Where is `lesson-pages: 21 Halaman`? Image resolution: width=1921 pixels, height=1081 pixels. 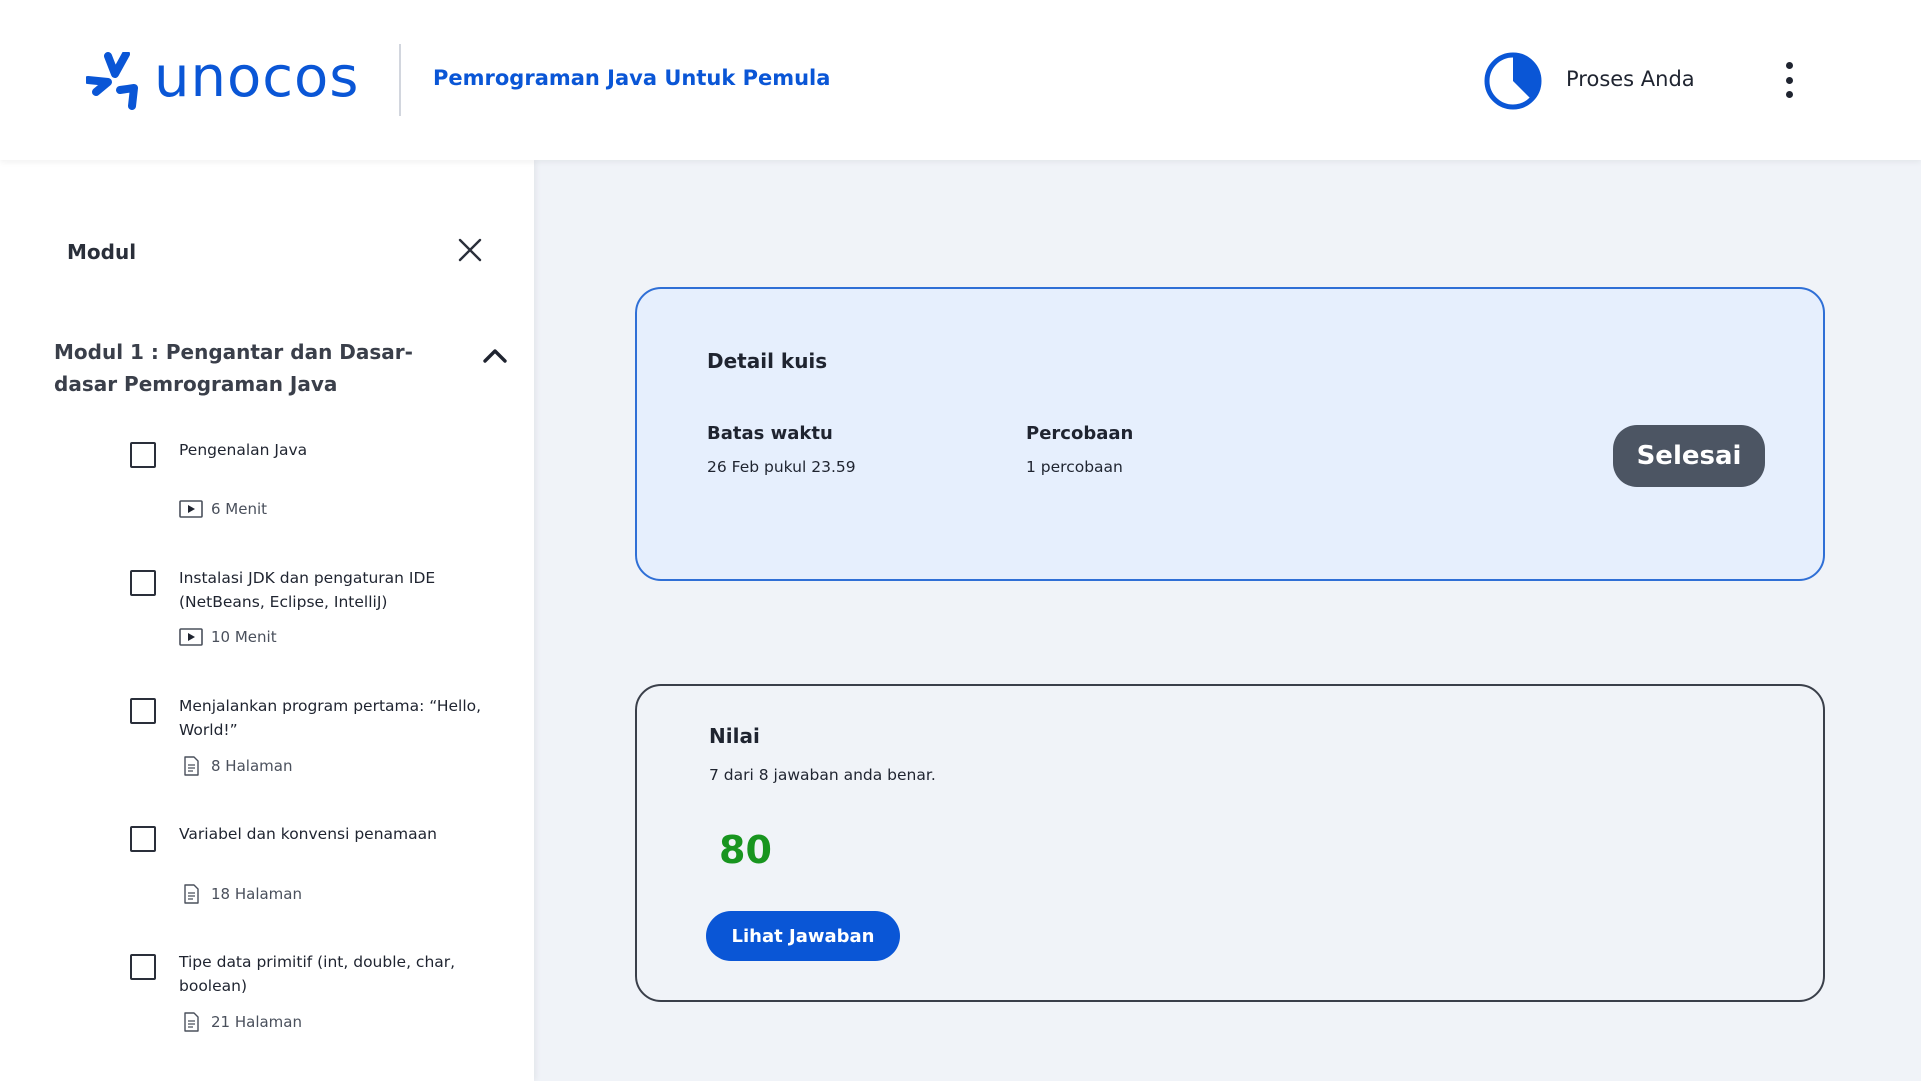 lesson-pages: 21 Halaman is located at coordinates (256, 1022).